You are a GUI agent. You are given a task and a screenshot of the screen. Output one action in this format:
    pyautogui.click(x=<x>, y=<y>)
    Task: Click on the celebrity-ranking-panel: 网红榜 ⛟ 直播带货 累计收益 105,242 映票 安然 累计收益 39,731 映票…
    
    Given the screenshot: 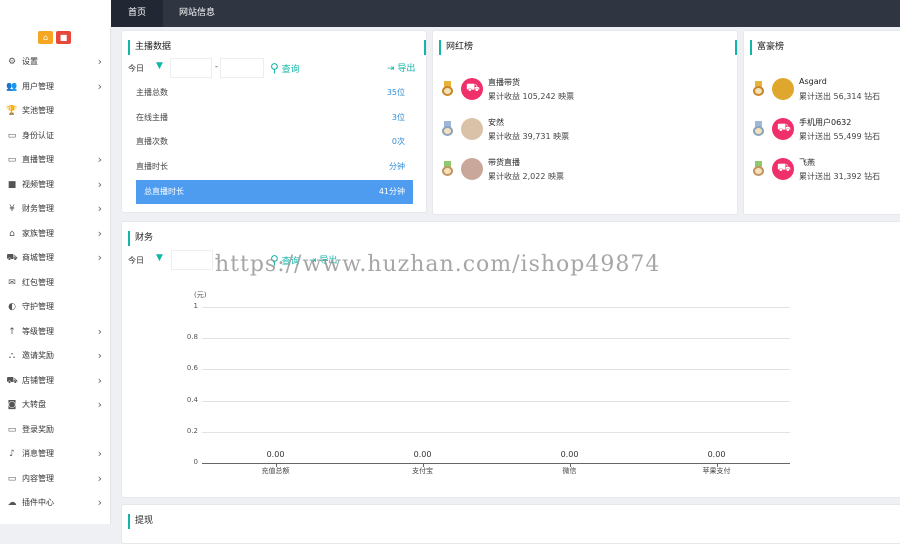 What is the action you would take?
    pyautogui.click(x=585, y=122)
    